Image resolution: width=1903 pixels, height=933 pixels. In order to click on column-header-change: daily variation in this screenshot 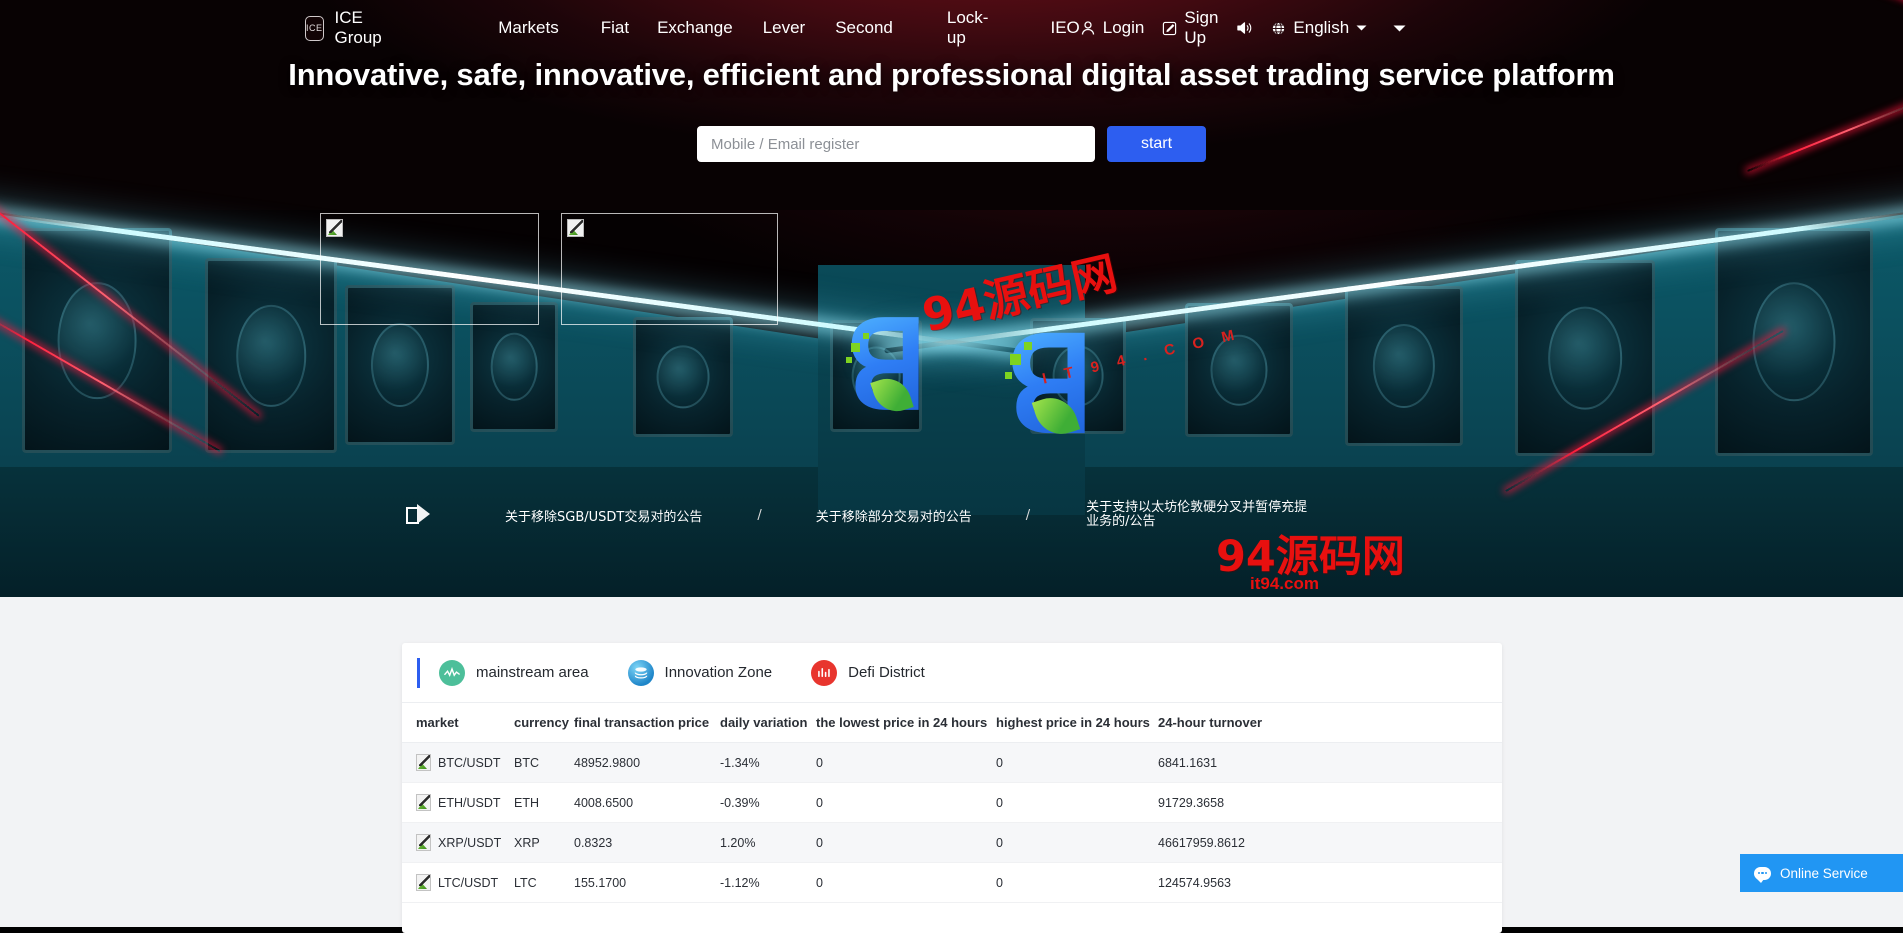, I will do `click(768, 723)`.